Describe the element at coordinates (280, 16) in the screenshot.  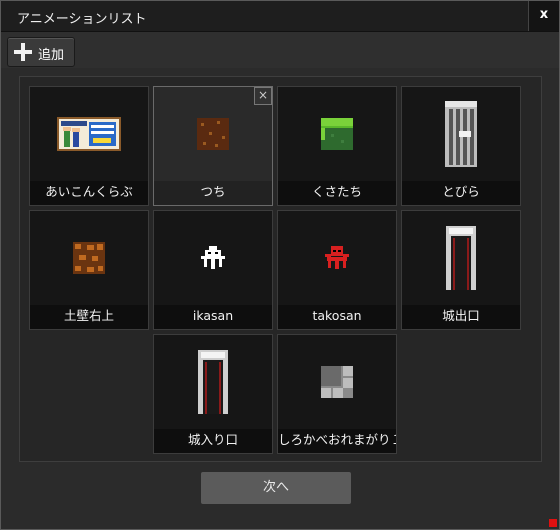
I see `title-bar: アニメーションリスト x` at that location.